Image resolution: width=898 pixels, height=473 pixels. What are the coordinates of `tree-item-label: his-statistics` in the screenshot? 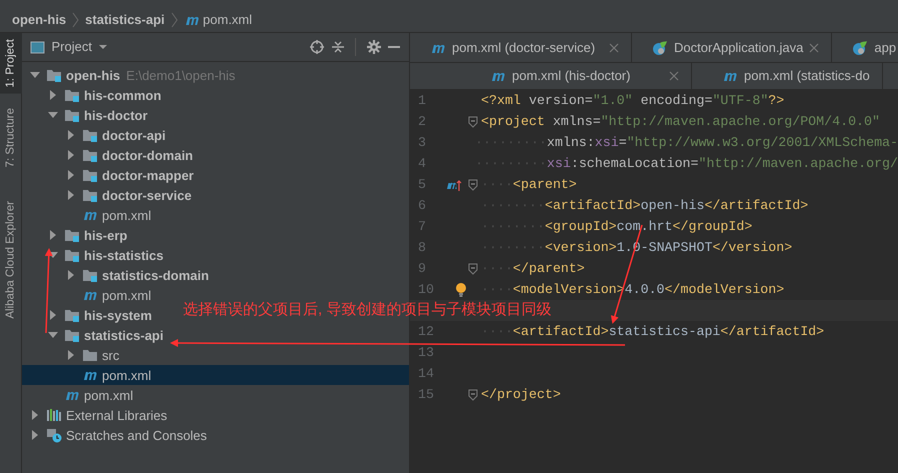 It's located at (124, 255).